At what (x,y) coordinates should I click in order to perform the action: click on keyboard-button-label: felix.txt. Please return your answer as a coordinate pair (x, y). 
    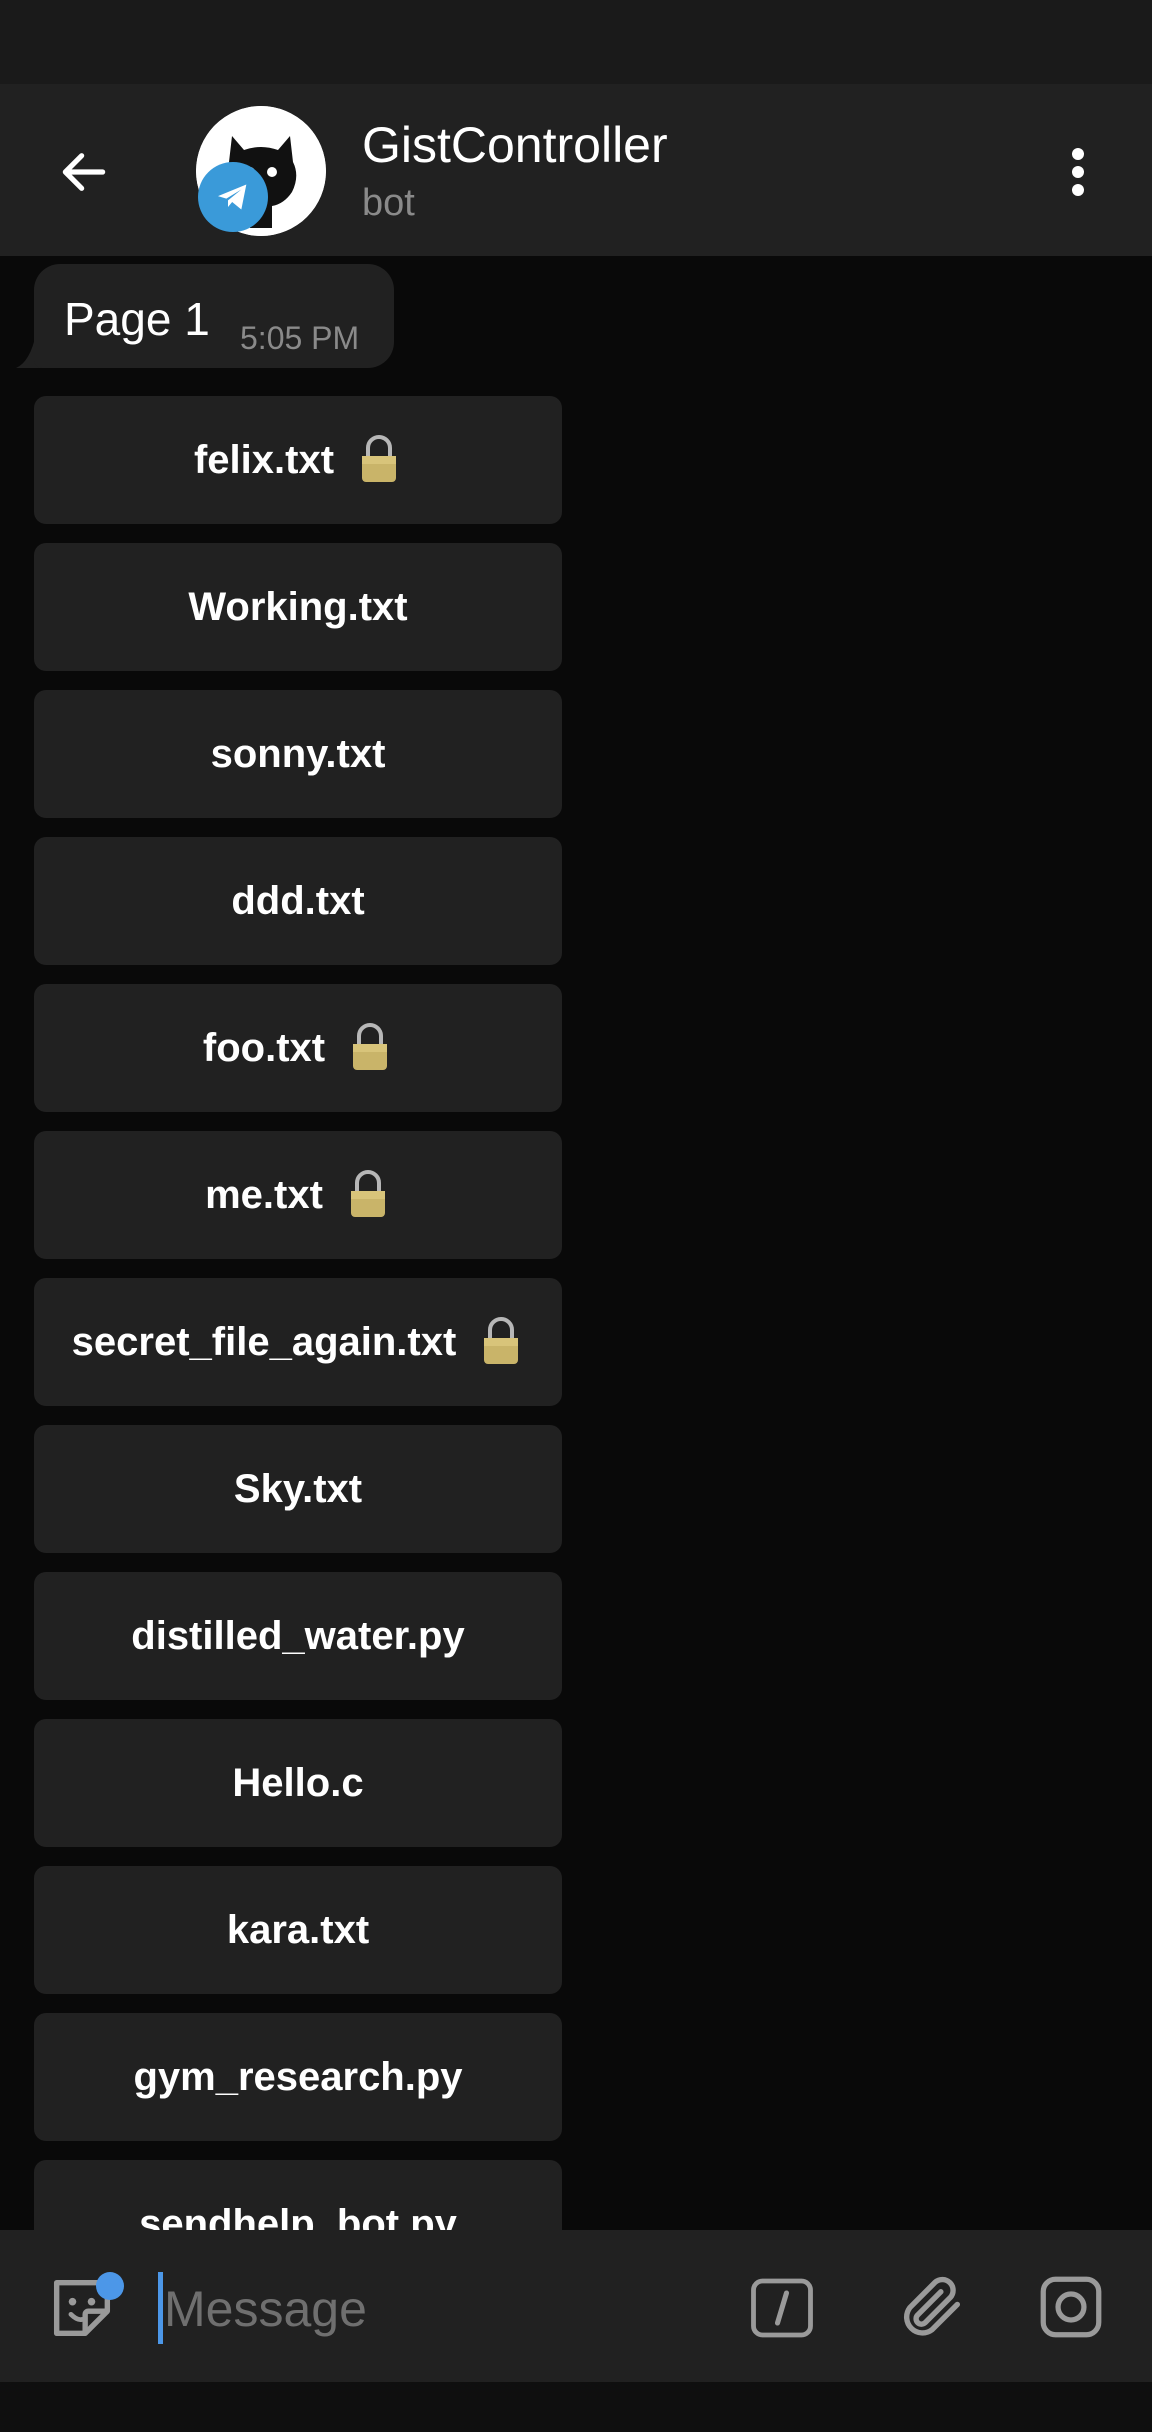
    Looking at the image, I should click on (264, 459).